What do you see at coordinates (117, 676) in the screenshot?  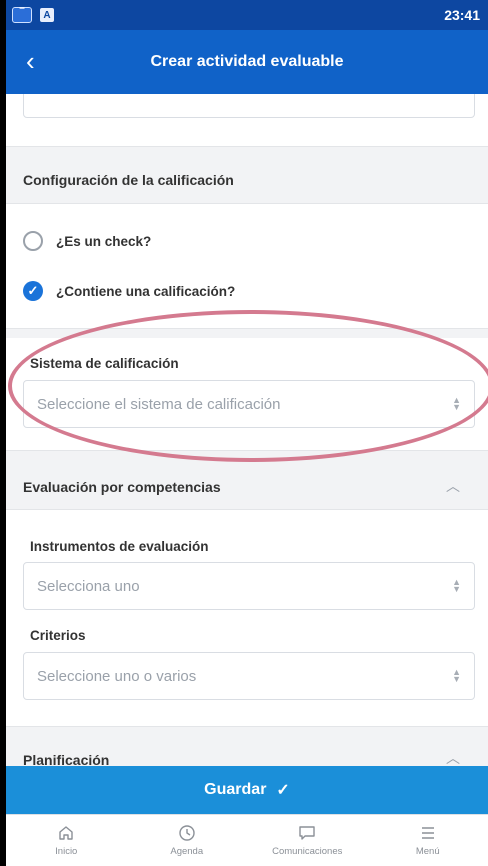 I see `criteria-placeholder: Seleccione uno o varios` at bounding box center [117, 676].